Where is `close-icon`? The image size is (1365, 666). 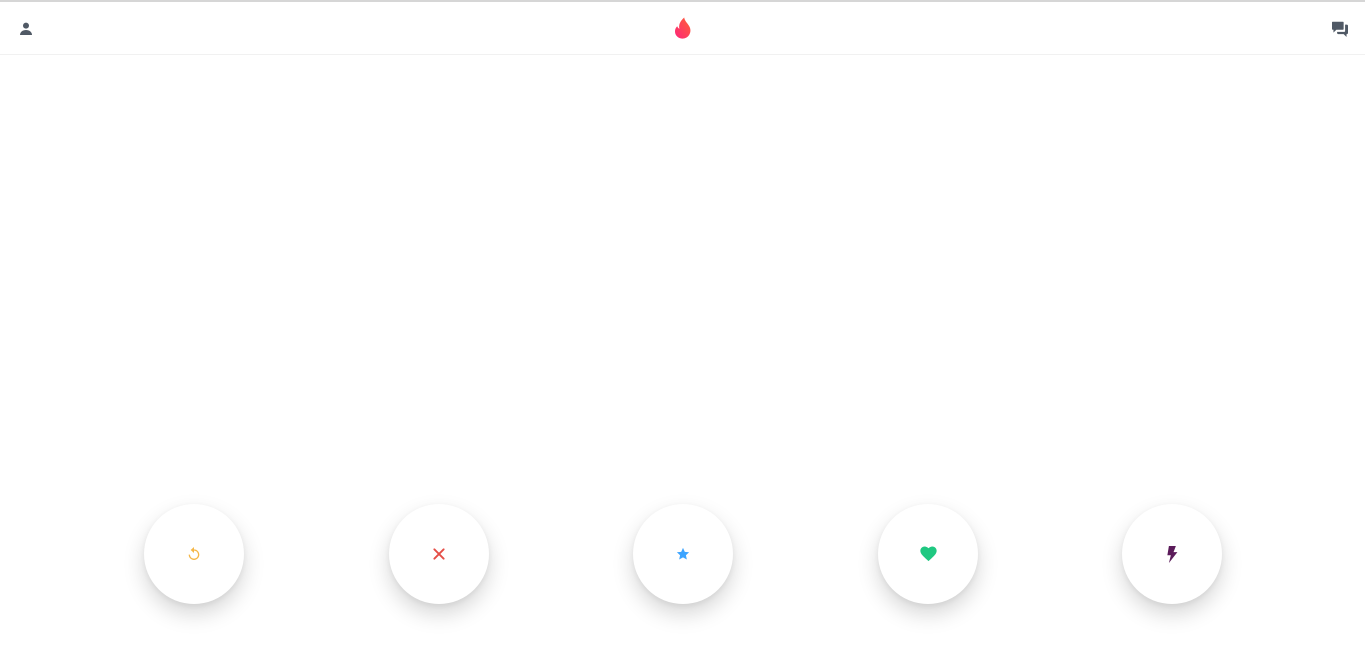 close-icon is located at coordinates (439, 554).